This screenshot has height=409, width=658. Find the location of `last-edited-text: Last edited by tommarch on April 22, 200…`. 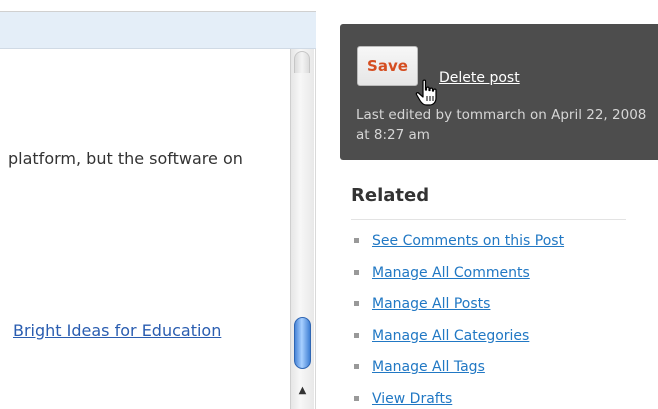

last-edited-text: Last edited by tommarch on April 22, 200… is located at coordinates (501, 125).